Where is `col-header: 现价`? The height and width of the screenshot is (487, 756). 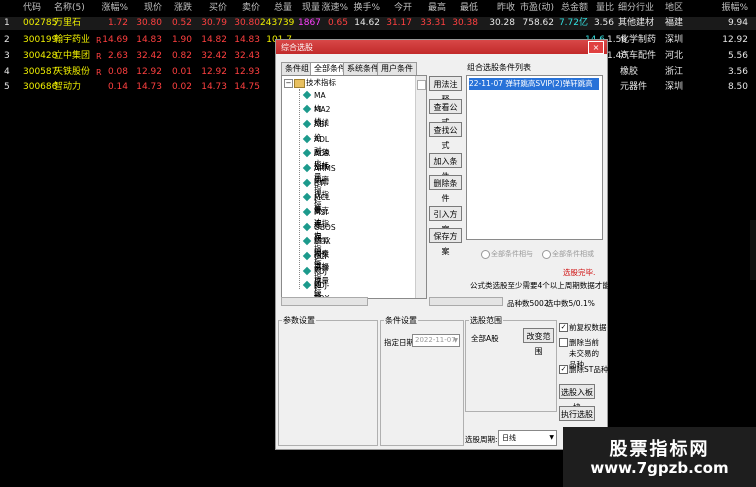 col-header: 现价 is located at coordinates (148, 8).